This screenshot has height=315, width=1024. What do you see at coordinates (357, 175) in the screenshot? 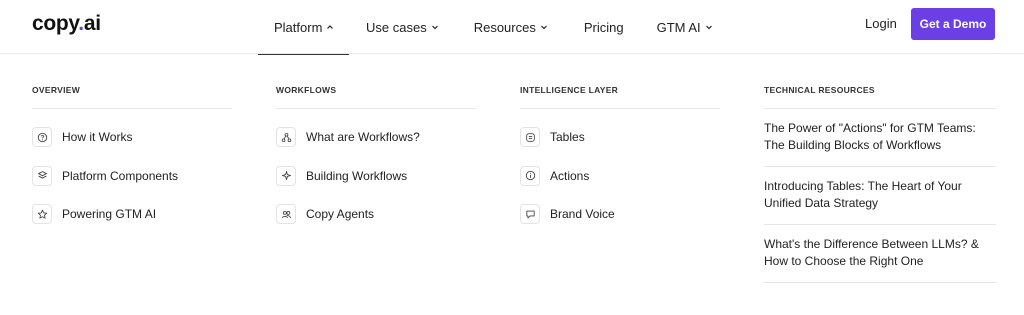
I see `menu-item-label: Building Workflows` at bounding box center [357, 175].